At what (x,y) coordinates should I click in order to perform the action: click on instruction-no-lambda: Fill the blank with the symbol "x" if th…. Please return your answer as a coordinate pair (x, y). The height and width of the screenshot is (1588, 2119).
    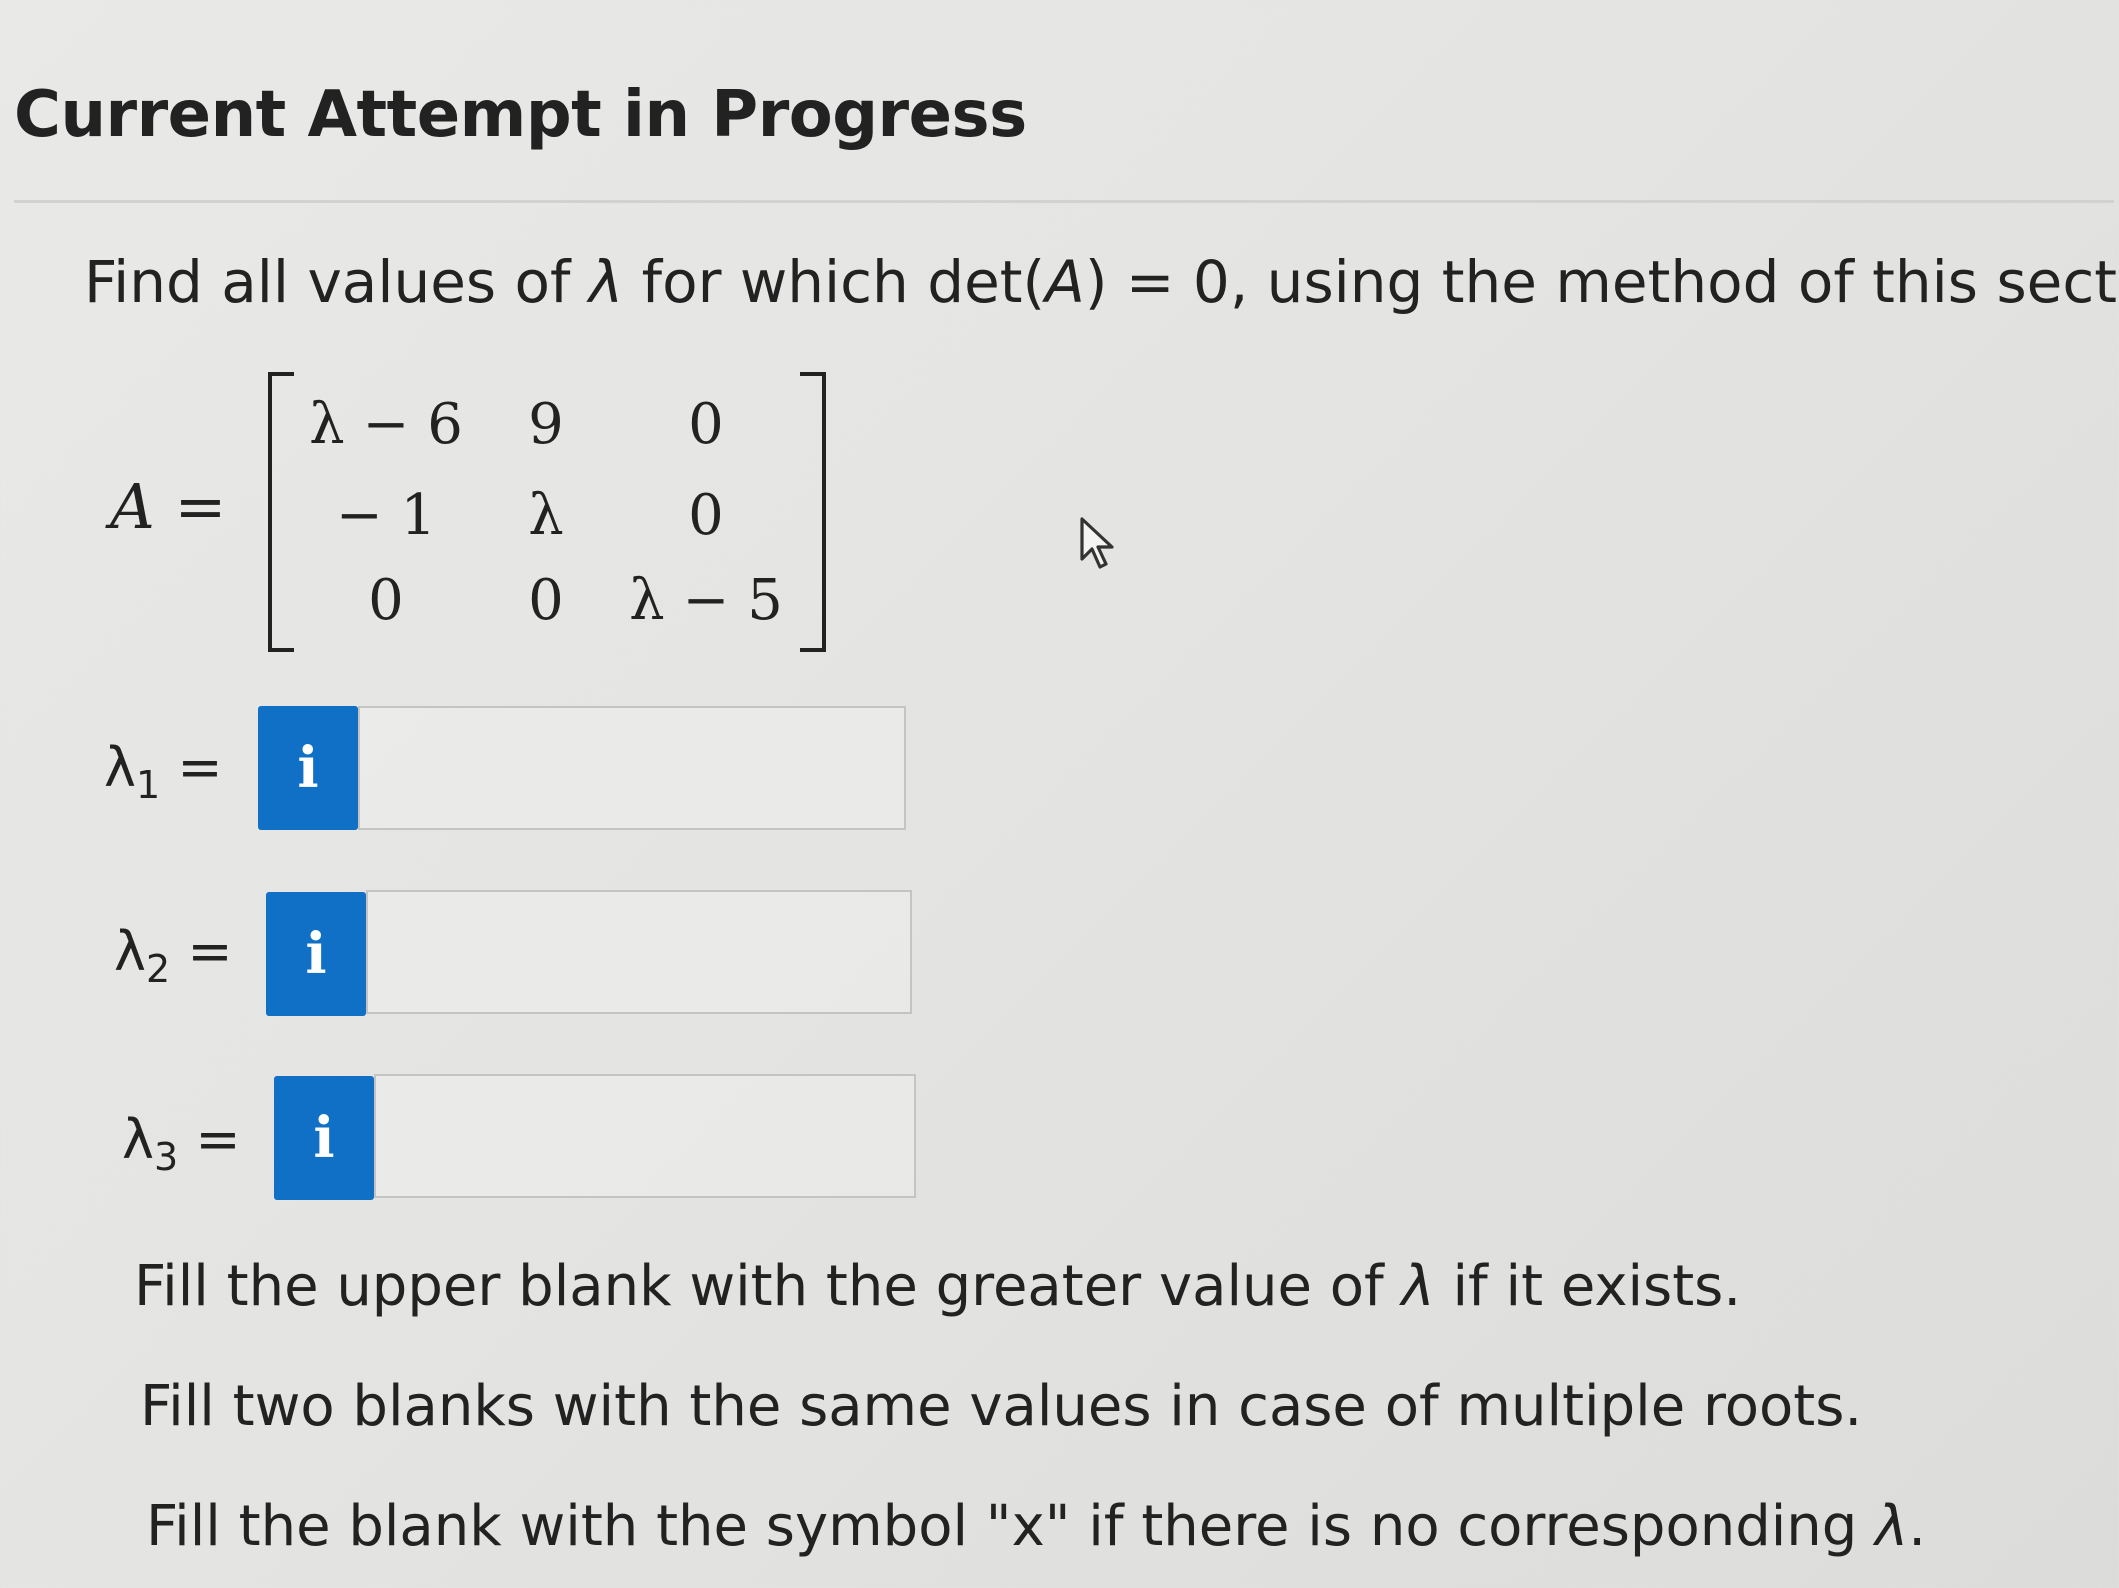
    Looking at the image, I should click on (1036, 1526).